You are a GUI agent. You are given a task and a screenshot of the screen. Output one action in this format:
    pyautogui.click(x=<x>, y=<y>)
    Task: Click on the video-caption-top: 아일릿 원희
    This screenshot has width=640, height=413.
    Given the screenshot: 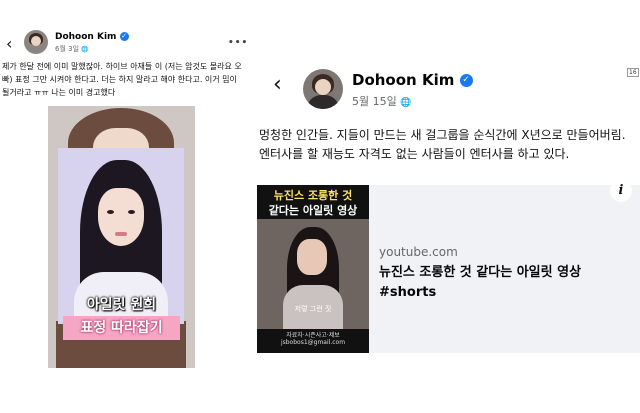 What is the action you would take?
    pyautogui.click(x=121, y=305)
    